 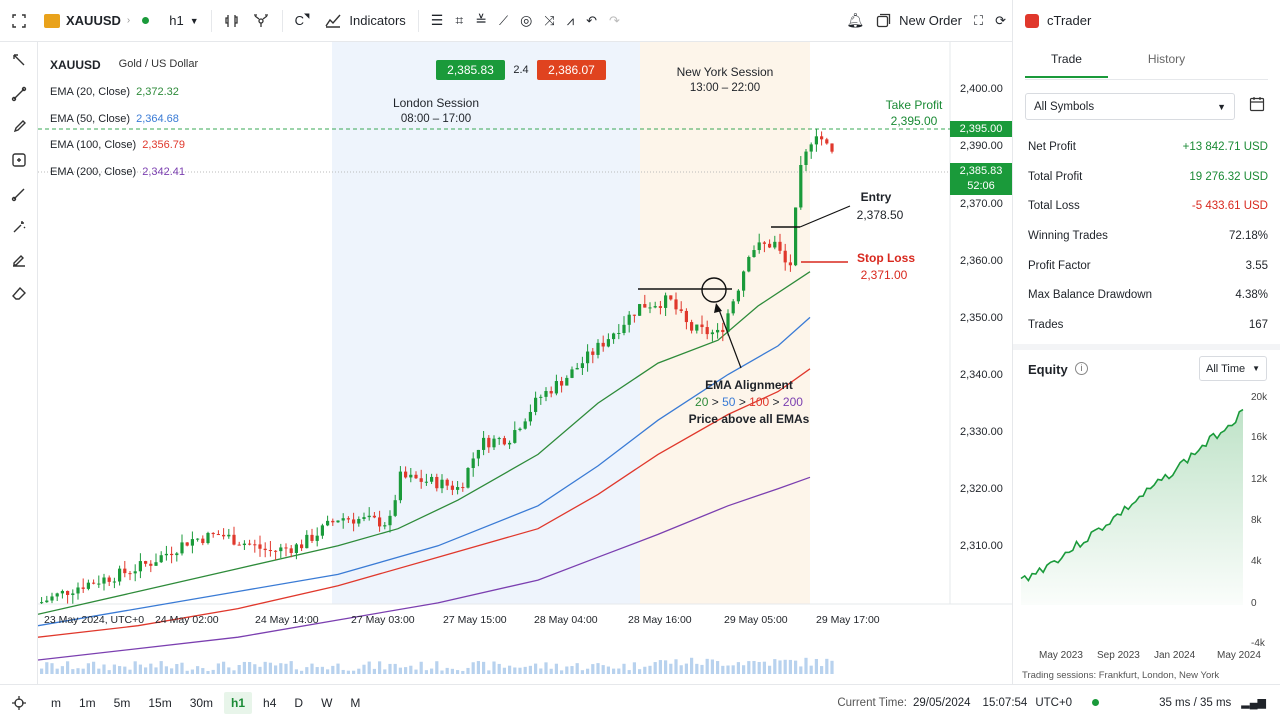 I want to click on compare-button, so click(x=261, y=21).